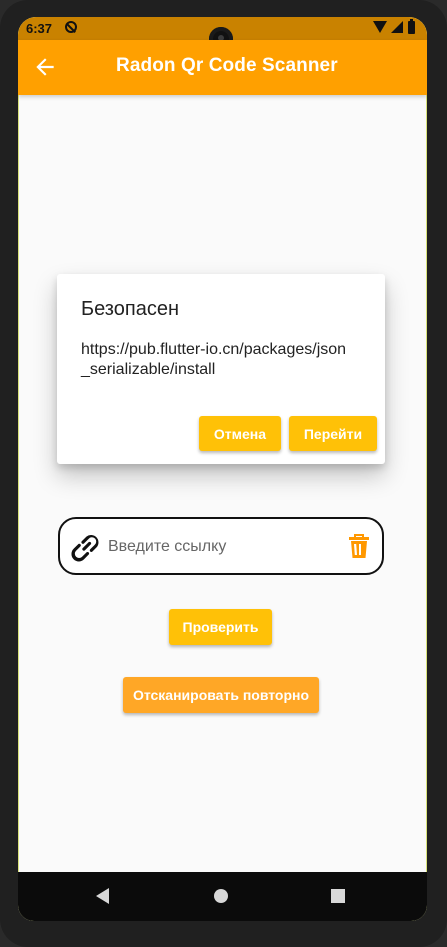 This screenshot has width=447, height=947. I want to click on dialog-title: Безопасен, so click(130, 309).